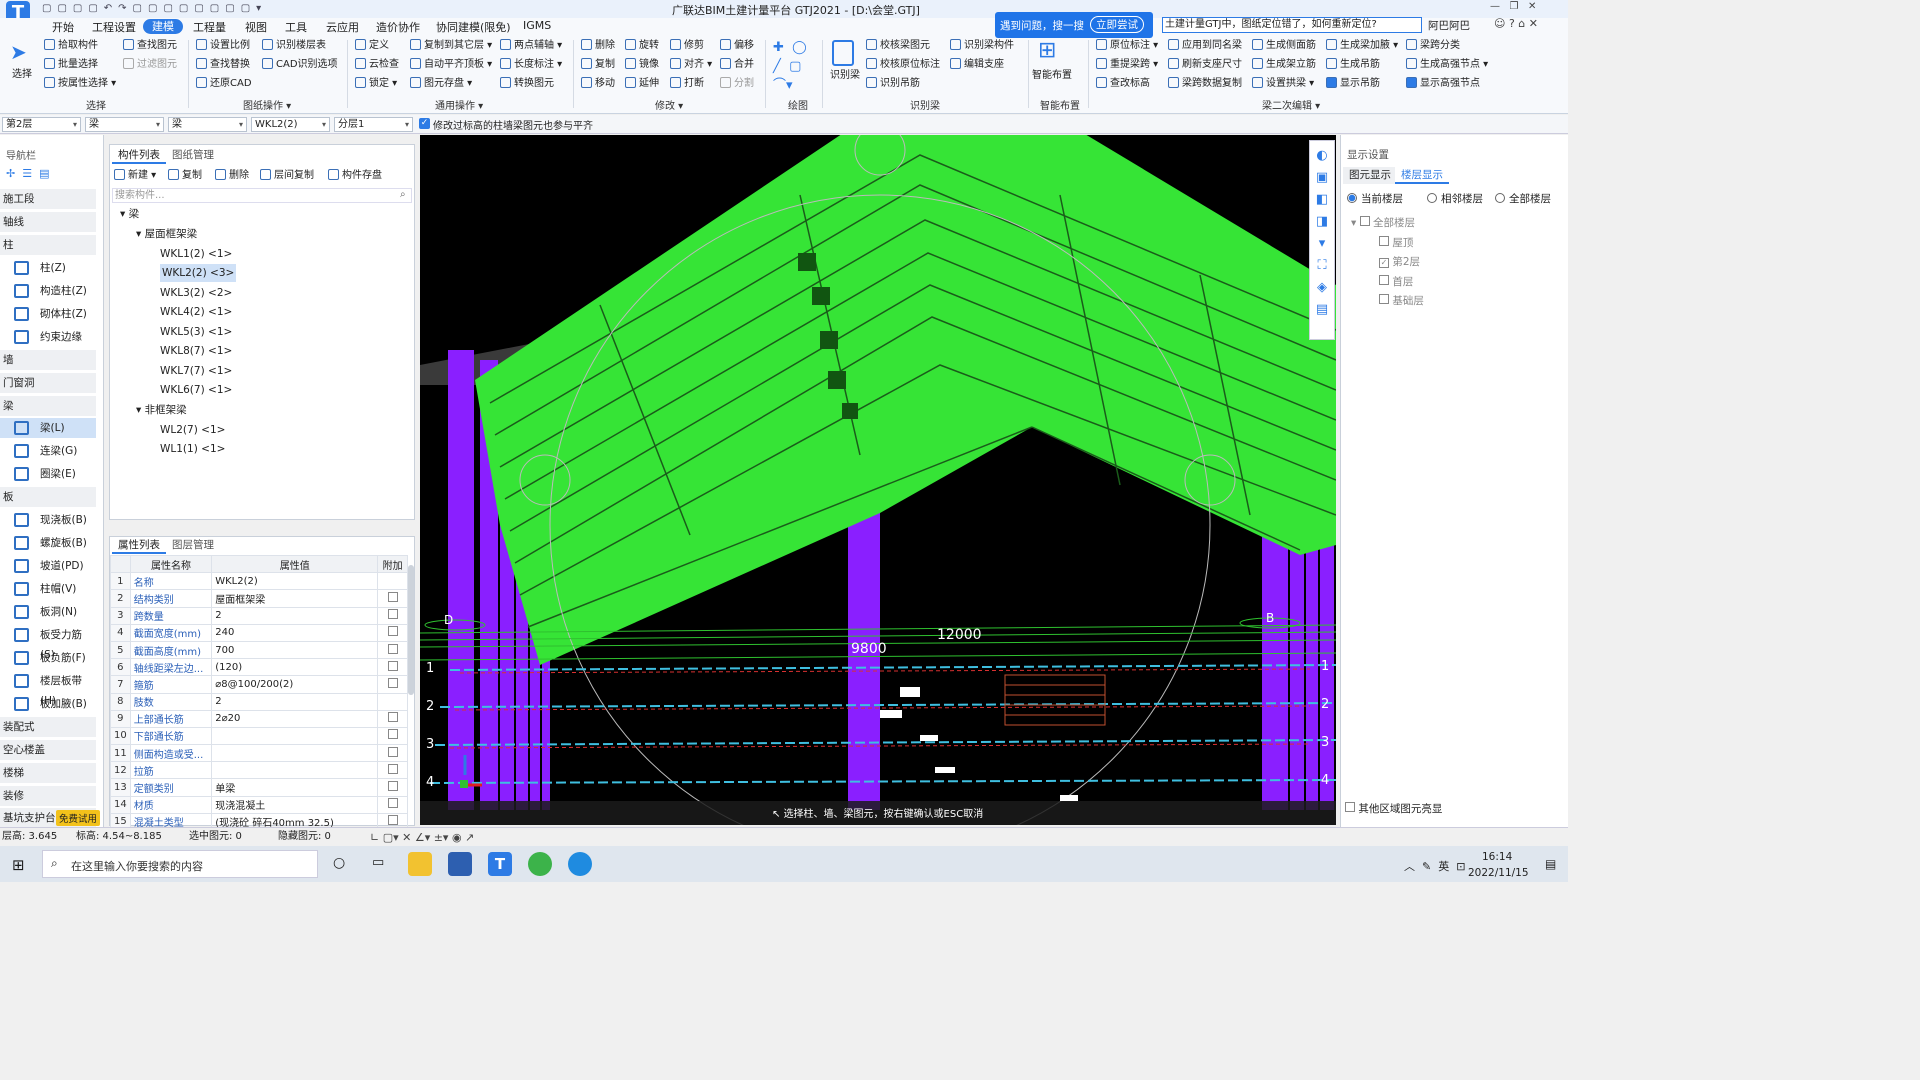 The image size is (1920, 1080). Describe the element at coordinates (48, 451) in the screenshot. I see `nav-item: 连梁(G)` at that location.